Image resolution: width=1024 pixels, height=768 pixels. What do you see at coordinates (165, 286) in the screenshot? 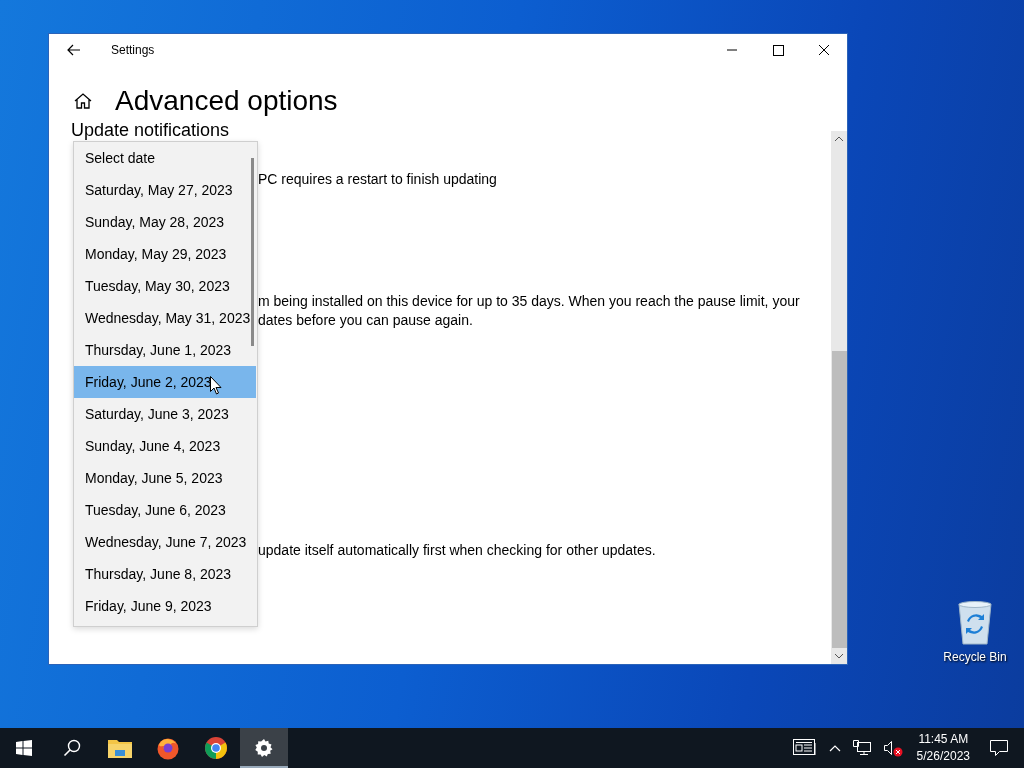
I see `date-option: Tuesday, May 30, 2023` at bounding box center [165, 286].